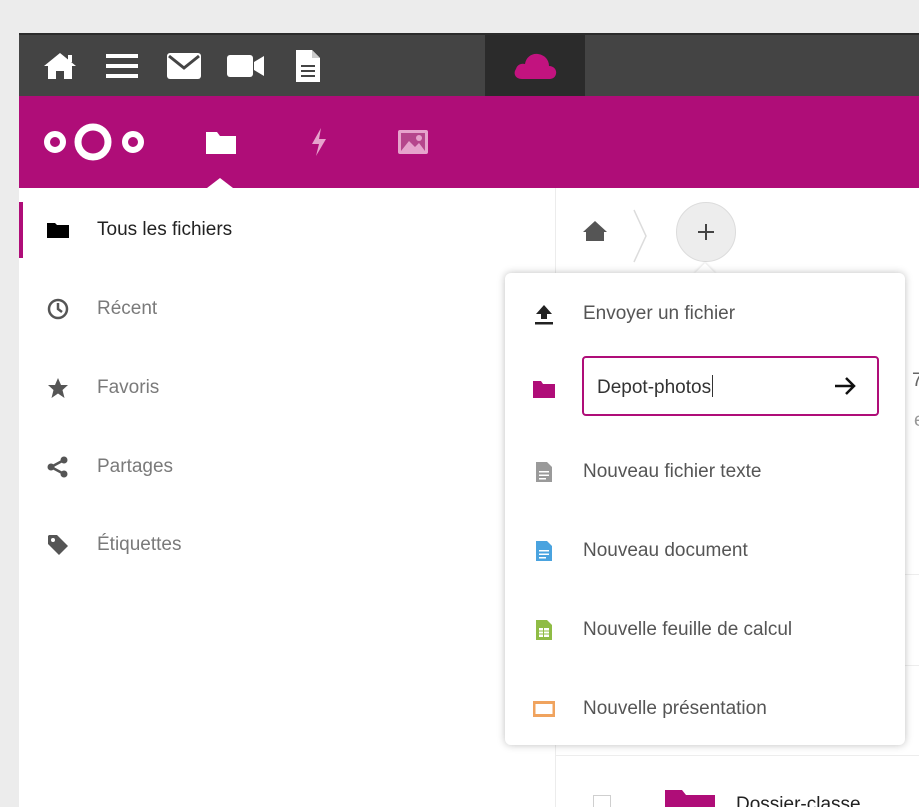  What do you see at coordinates (165, 229) in the screenshot?
I see `sidebar-item-label: Tous les fichiers` at bounding box center [165, 229].